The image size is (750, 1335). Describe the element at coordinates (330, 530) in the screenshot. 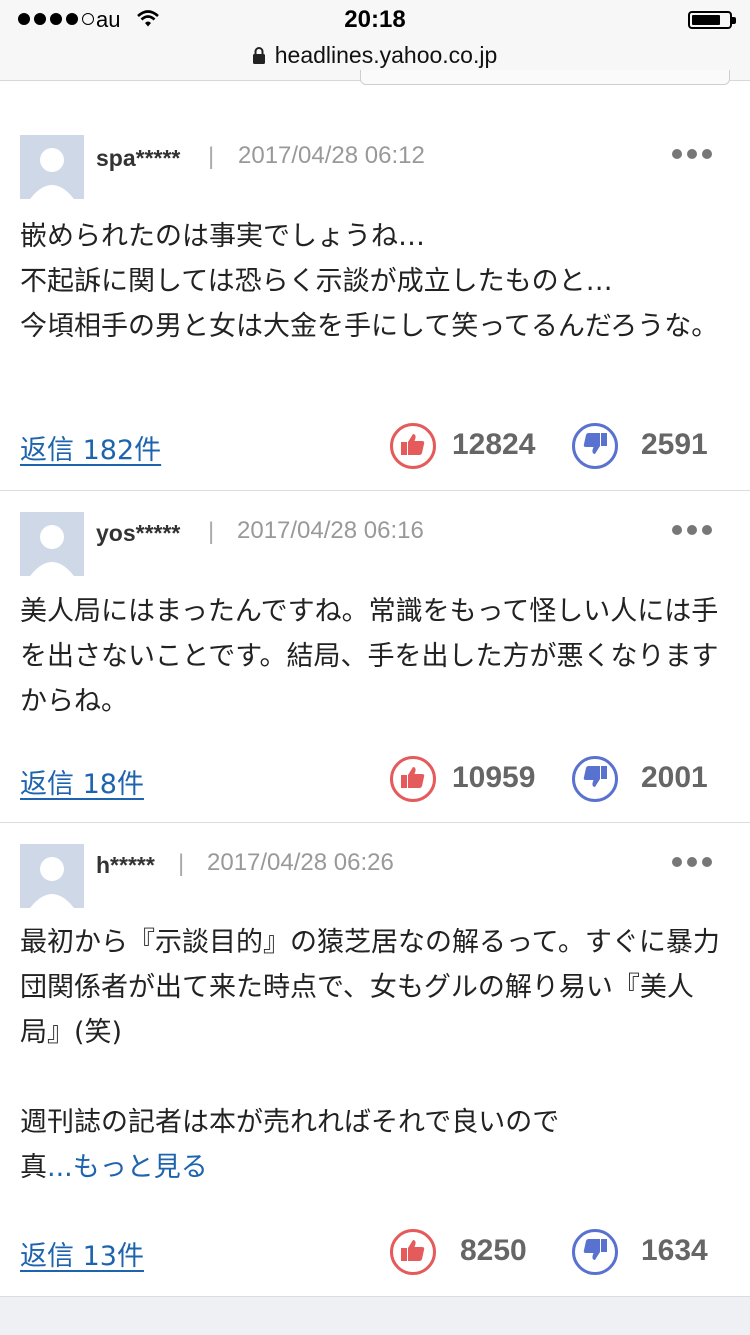

I see `comment-date: 2017/04/28 06:16` at that location.